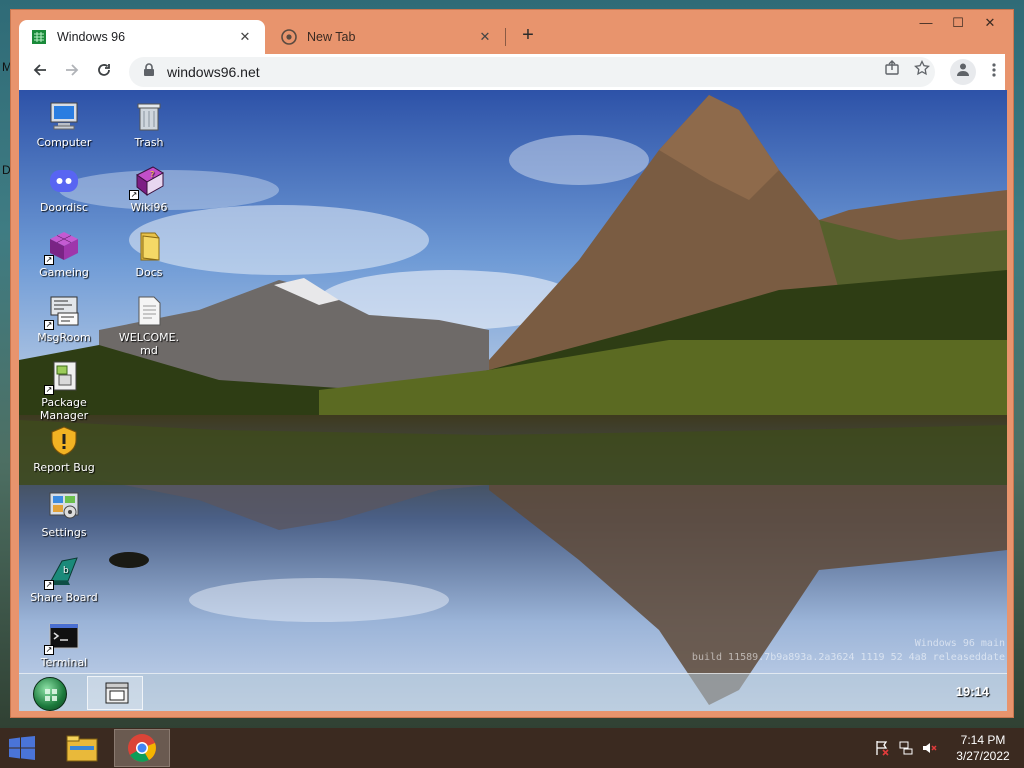 The image size is (1024, 768). What do you see at coordinates (512, 32) in the screenshot?
I see `tab-strip: Windows 96 ✕ New Tab ✕ + — ☐ ✕` at bounding box center [512, 32].